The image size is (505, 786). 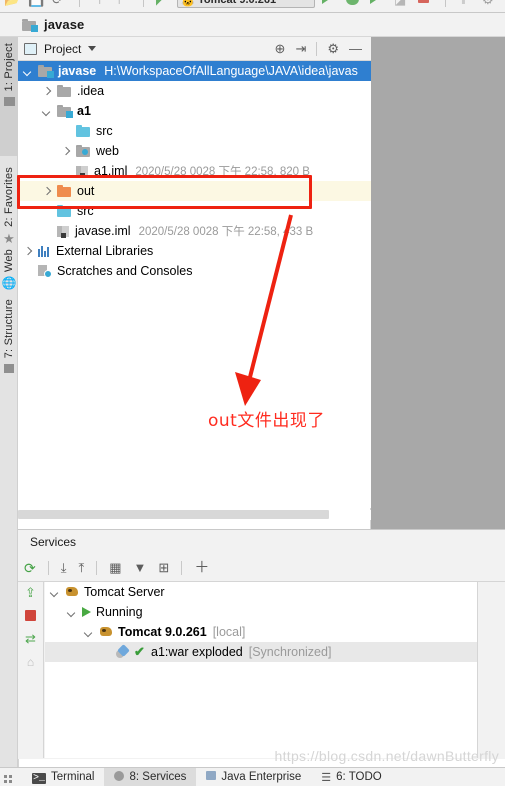 What do you see at coordinates (53, 542) in the screenshot?
I see `services-panel-title: Services` at bounding box center [53, 542].